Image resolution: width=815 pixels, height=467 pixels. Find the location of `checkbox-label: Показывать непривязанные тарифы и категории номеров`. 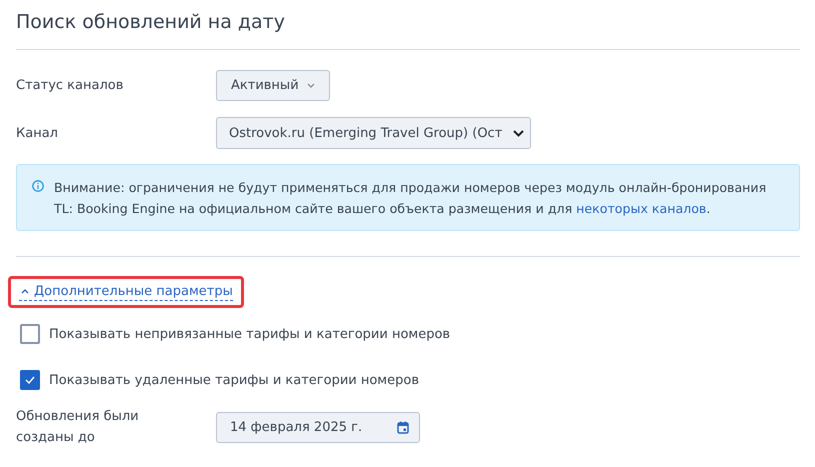

checkbox-label: Показывать непривязанные тарифы и категории номеров is located at coordinates (249, 334).